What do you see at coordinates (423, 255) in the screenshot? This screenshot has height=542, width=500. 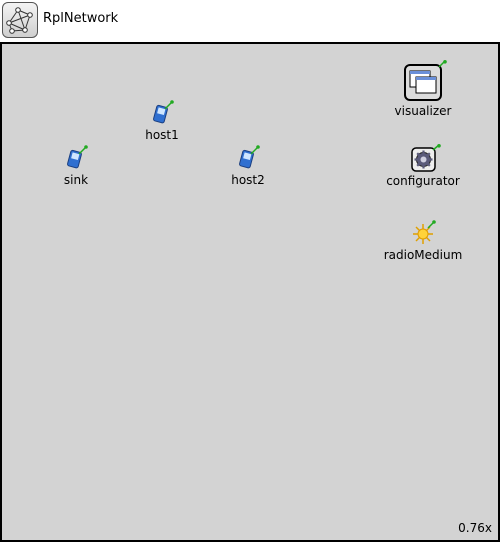 I see `node-label: radioMedium` at bounding box center [423, 255].